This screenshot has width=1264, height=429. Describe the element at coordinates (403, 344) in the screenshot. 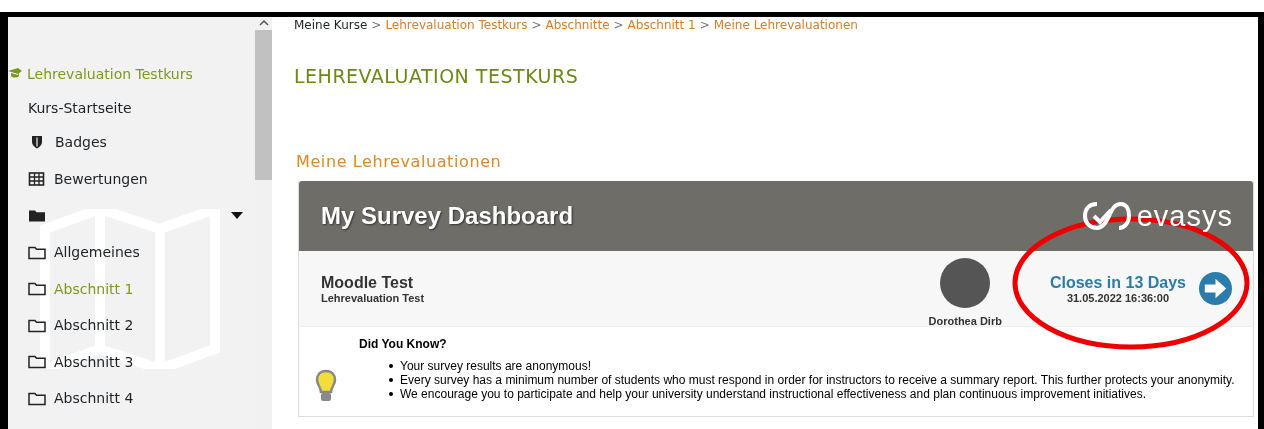

I see `tip-title: Did You Know?` at that location.